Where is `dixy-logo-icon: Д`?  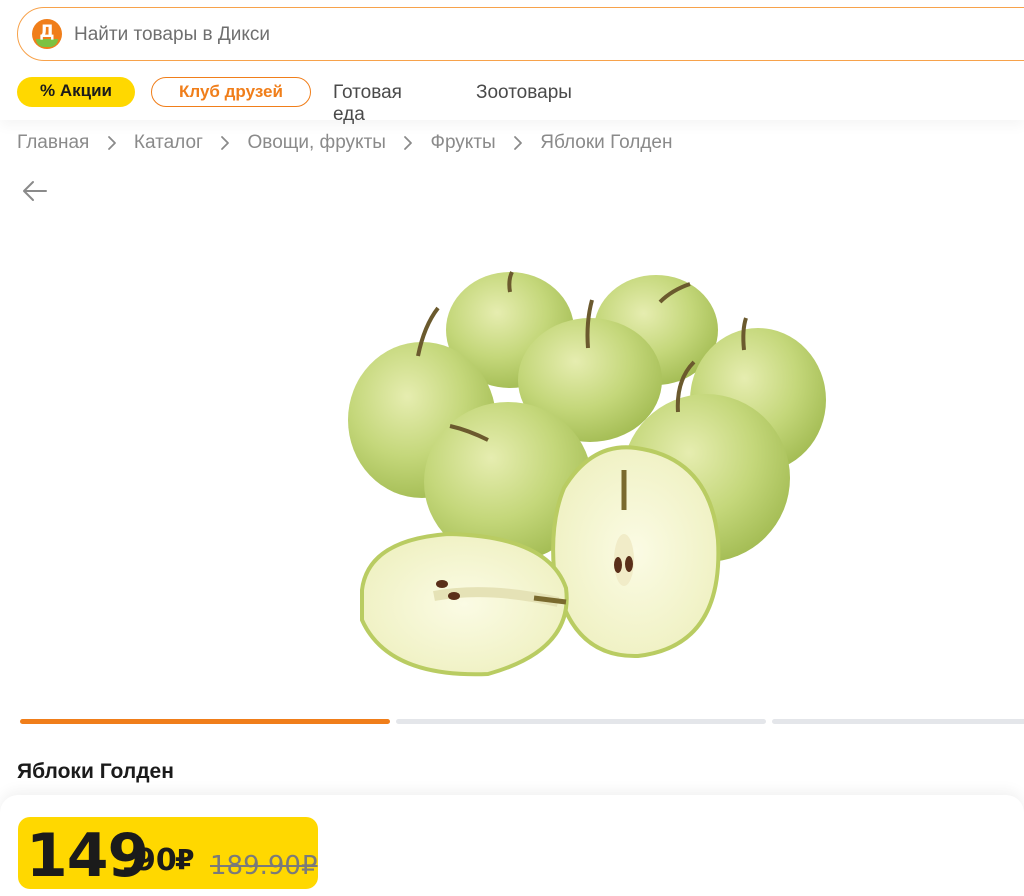 dixy-logo-icon: Д is located at coordinates (47, 34).